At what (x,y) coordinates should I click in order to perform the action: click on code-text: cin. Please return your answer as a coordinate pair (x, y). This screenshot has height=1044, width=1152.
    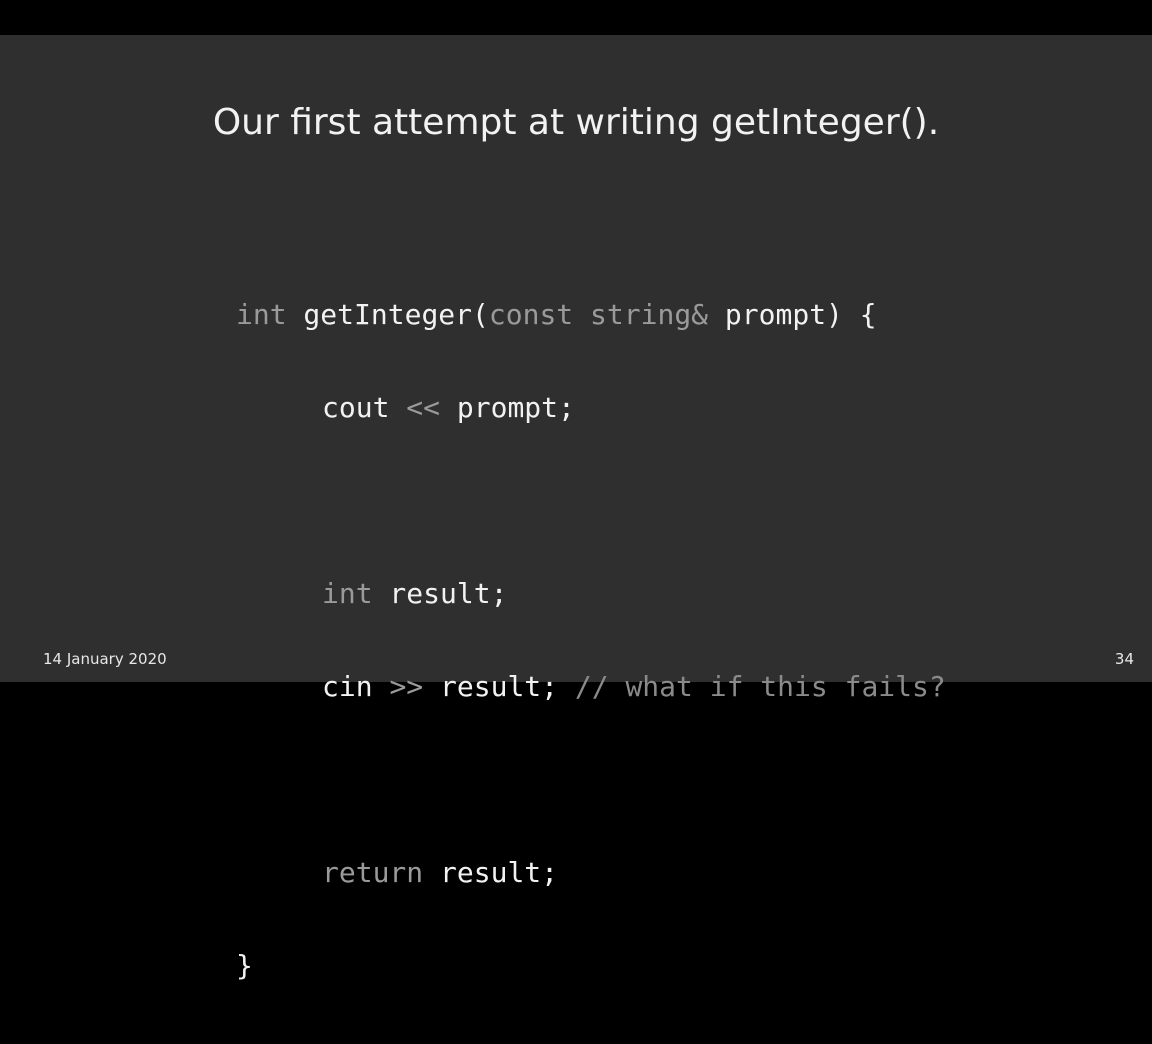
    Looking at the image, I should click on (356, 686).